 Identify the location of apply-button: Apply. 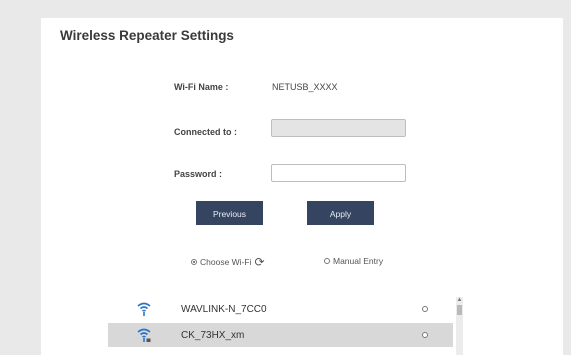
(340, 213).